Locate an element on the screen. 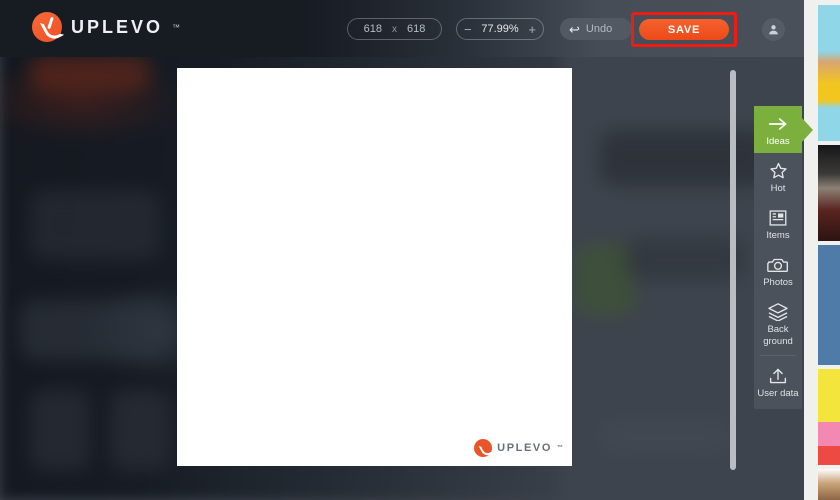 The width and height of the screenshot is (840, 500). save-highlight-annotation: SAVE is located at coordinates (684, 29).